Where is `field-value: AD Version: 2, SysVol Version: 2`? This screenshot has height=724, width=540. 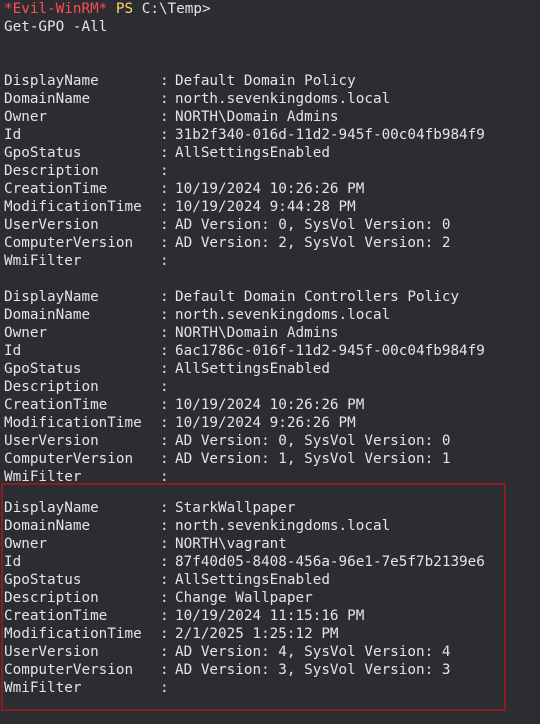
field-value: AD Version: 2, SysVol Version: 2 is located at coordinates (313, 243).